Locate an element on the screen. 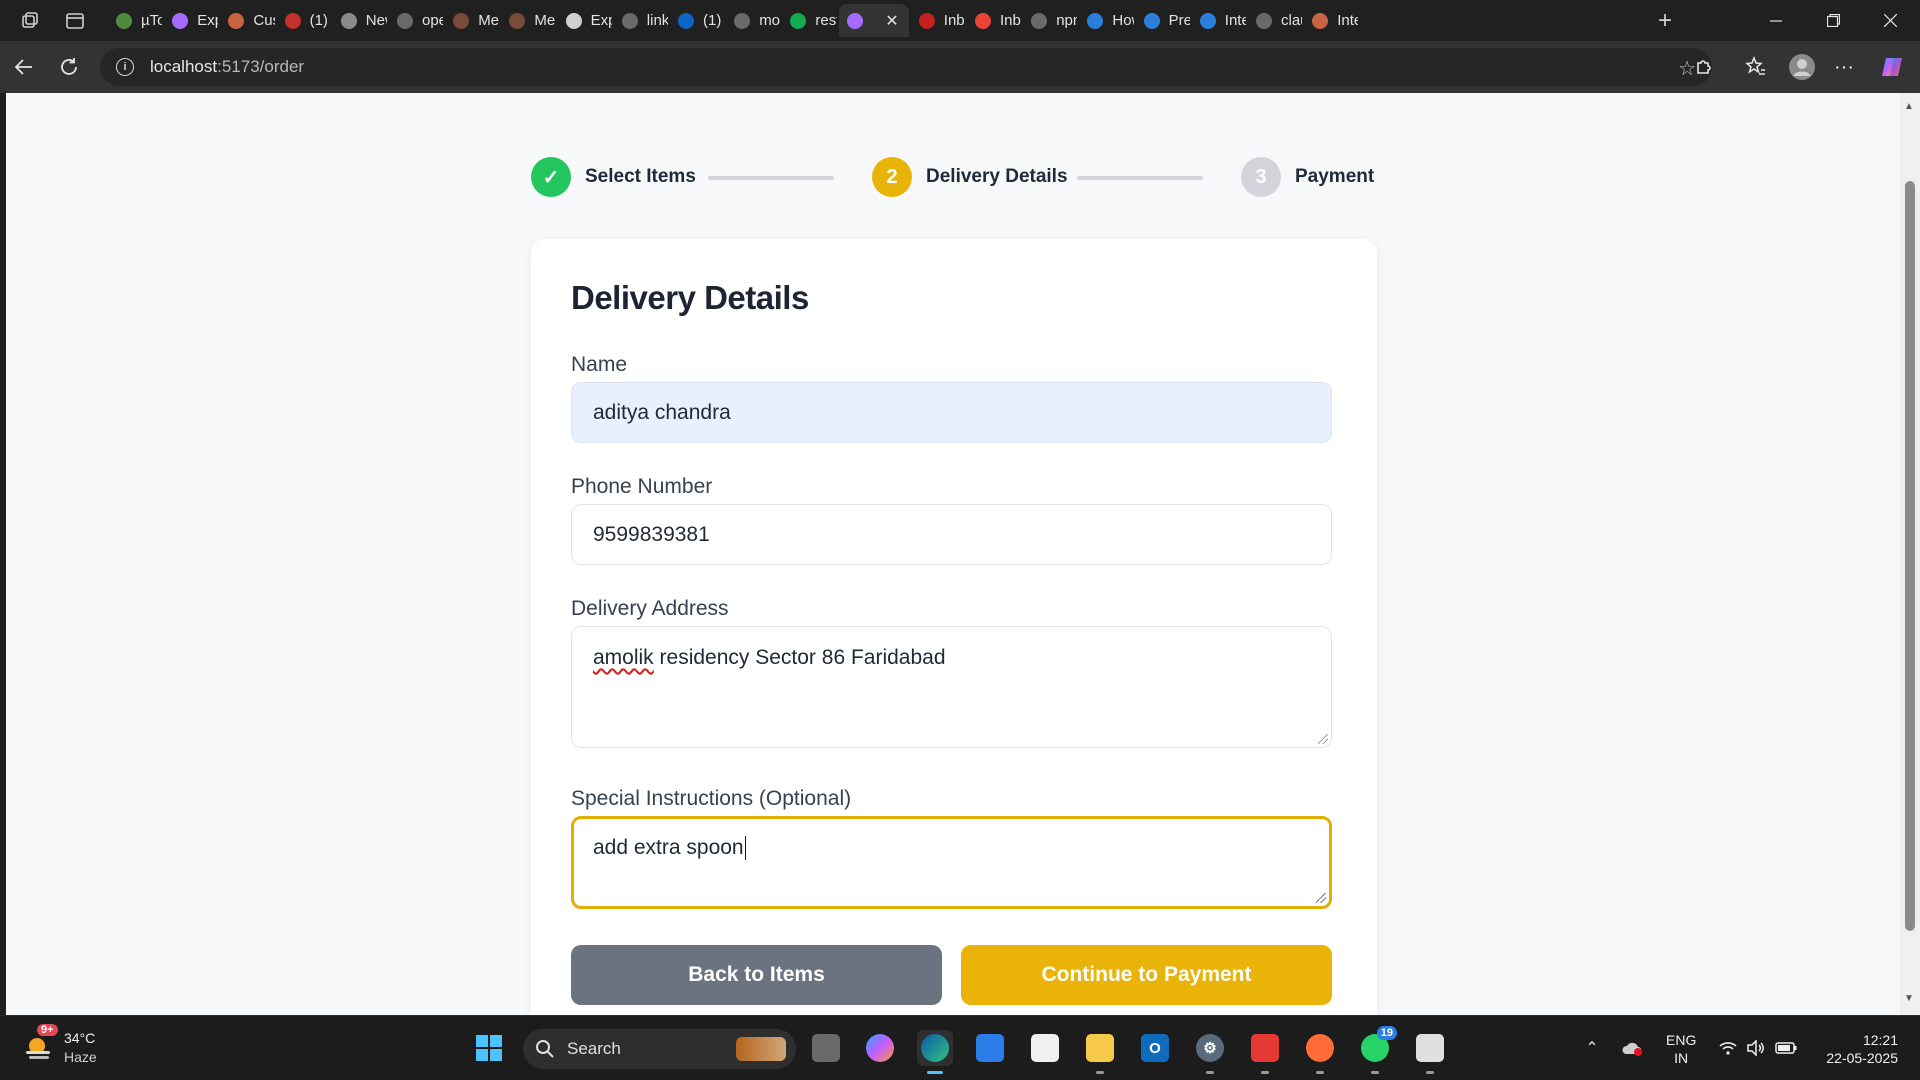 This screenshot has width=1920, height=1080. minimize-button is located at coordinates (1776, 20).